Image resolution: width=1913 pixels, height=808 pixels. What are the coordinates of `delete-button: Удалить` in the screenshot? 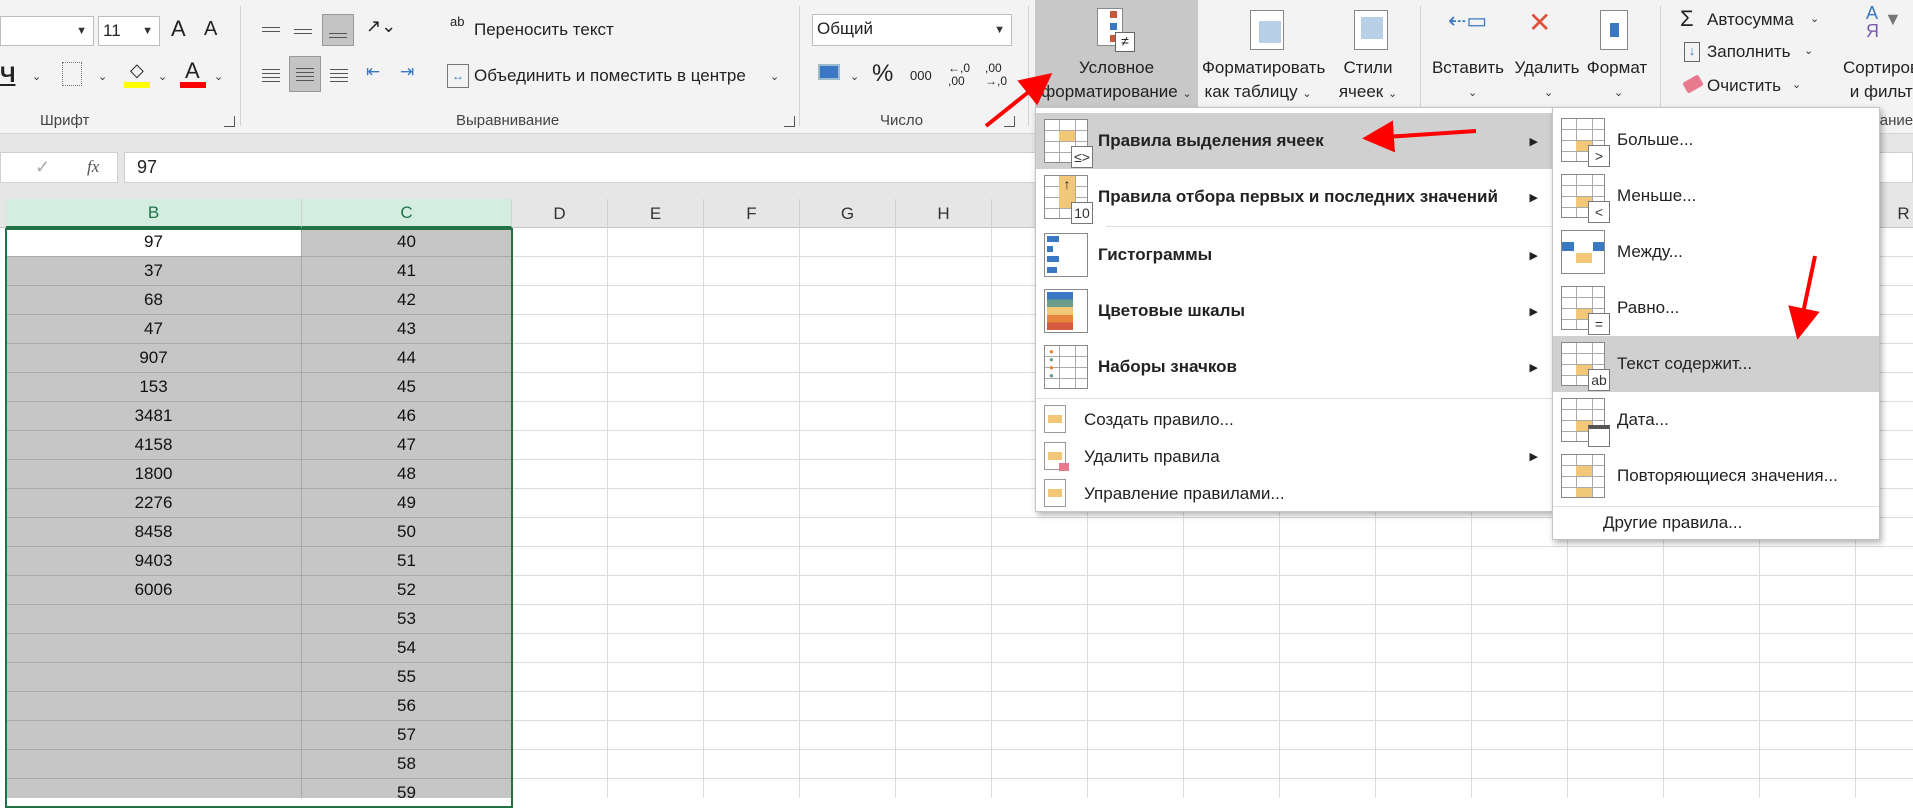 It's located at (1547, 68).